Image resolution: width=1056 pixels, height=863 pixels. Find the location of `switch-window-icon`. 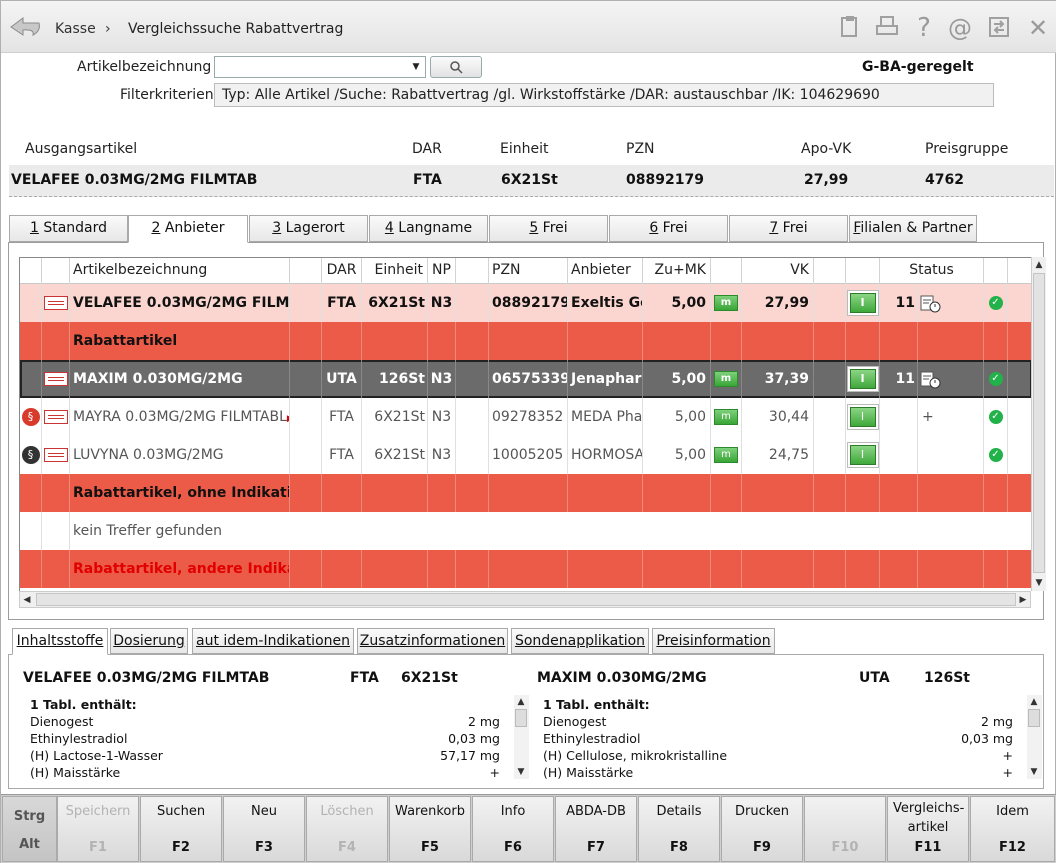

switch-window-icon is located at coordinates (999, 28).